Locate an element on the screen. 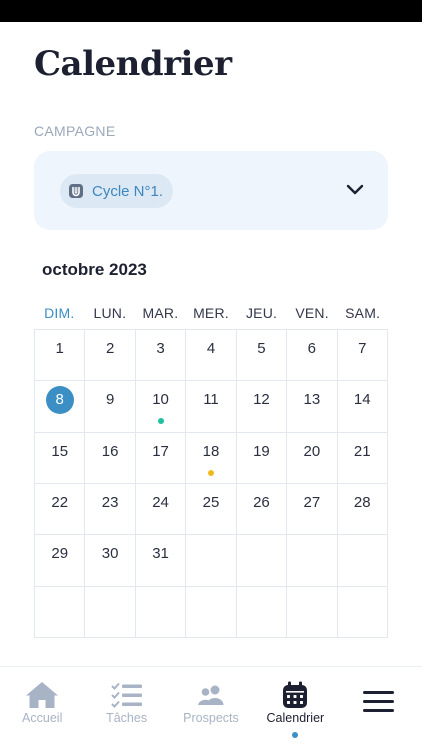 This screenshot has width=422, height=750. calendar-day-cell: 21 is located at coordinates (362, 458).